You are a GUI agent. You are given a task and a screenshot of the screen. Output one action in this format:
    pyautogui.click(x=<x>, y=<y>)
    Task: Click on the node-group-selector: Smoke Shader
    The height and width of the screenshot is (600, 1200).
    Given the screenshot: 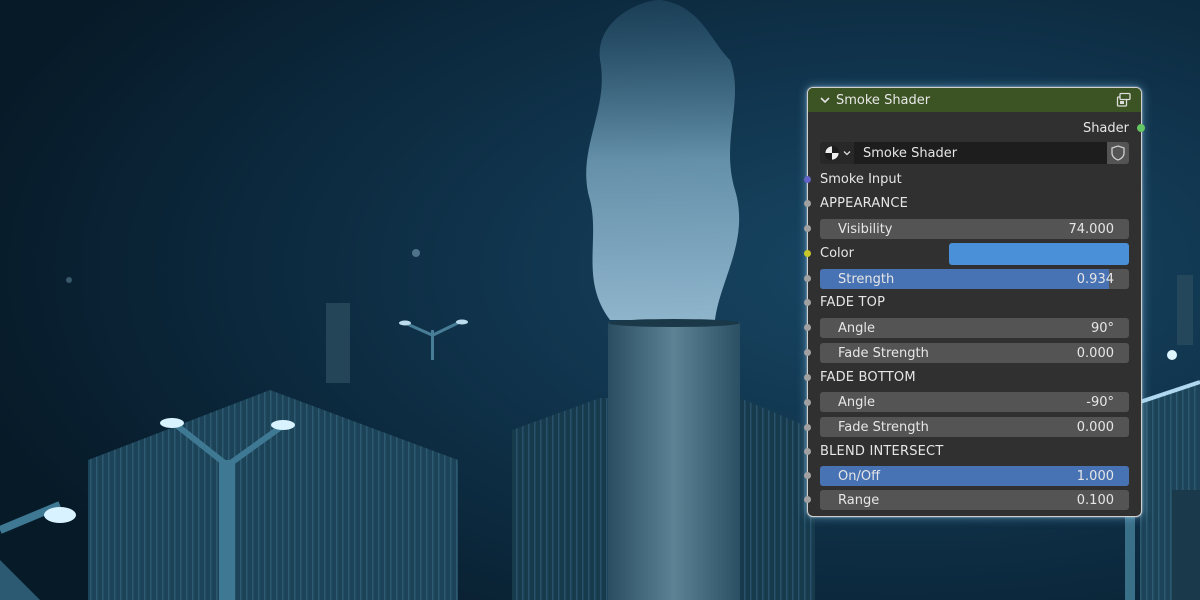 What is the action you would take?
    pyautogui.click(x=974, y=153)
    